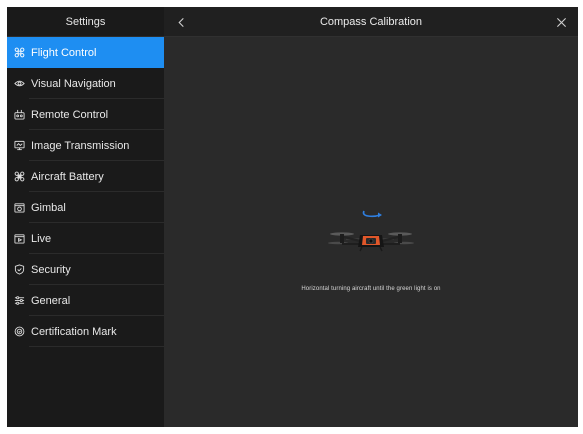 This screenshot has height=434, width=583. I want to click on camera-icon, so click(19, 208).